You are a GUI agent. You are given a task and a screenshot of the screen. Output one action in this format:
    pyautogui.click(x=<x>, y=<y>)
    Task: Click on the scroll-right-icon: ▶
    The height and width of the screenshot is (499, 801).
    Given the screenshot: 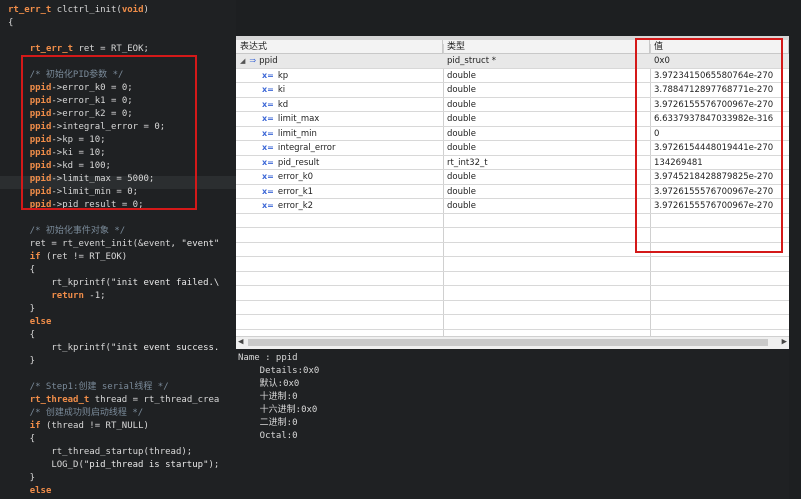 What is the action you would take?
    pyautogui.click(x=784, y=342)
    